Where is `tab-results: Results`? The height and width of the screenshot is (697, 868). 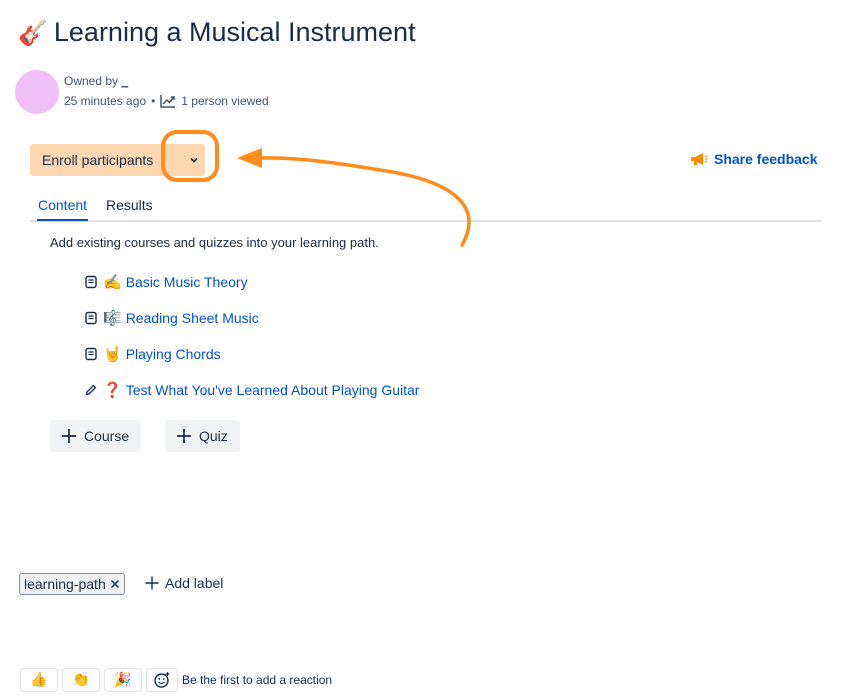 tab-results: Results is located at coordinates (129, 205).